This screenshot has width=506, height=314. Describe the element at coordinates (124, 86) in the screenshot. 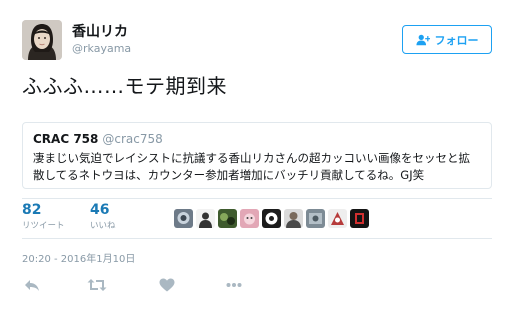

I see `tweet-text: ふふふ……モテ期到来` at that location.